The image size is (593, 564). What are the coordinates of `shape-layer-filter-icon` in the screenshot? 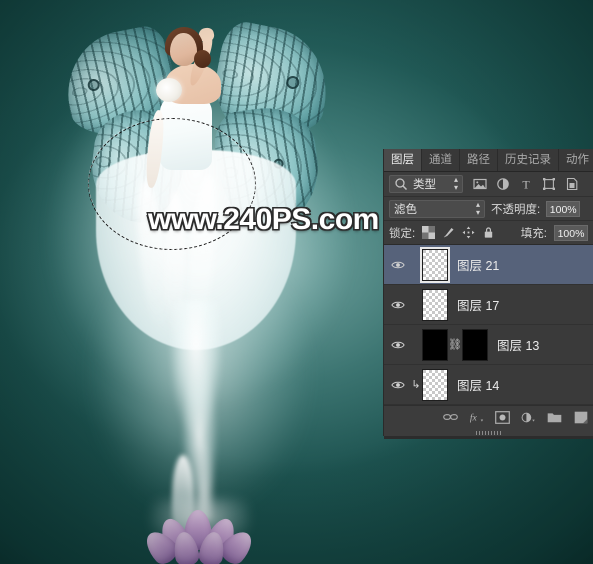 It's located at (549, 184).